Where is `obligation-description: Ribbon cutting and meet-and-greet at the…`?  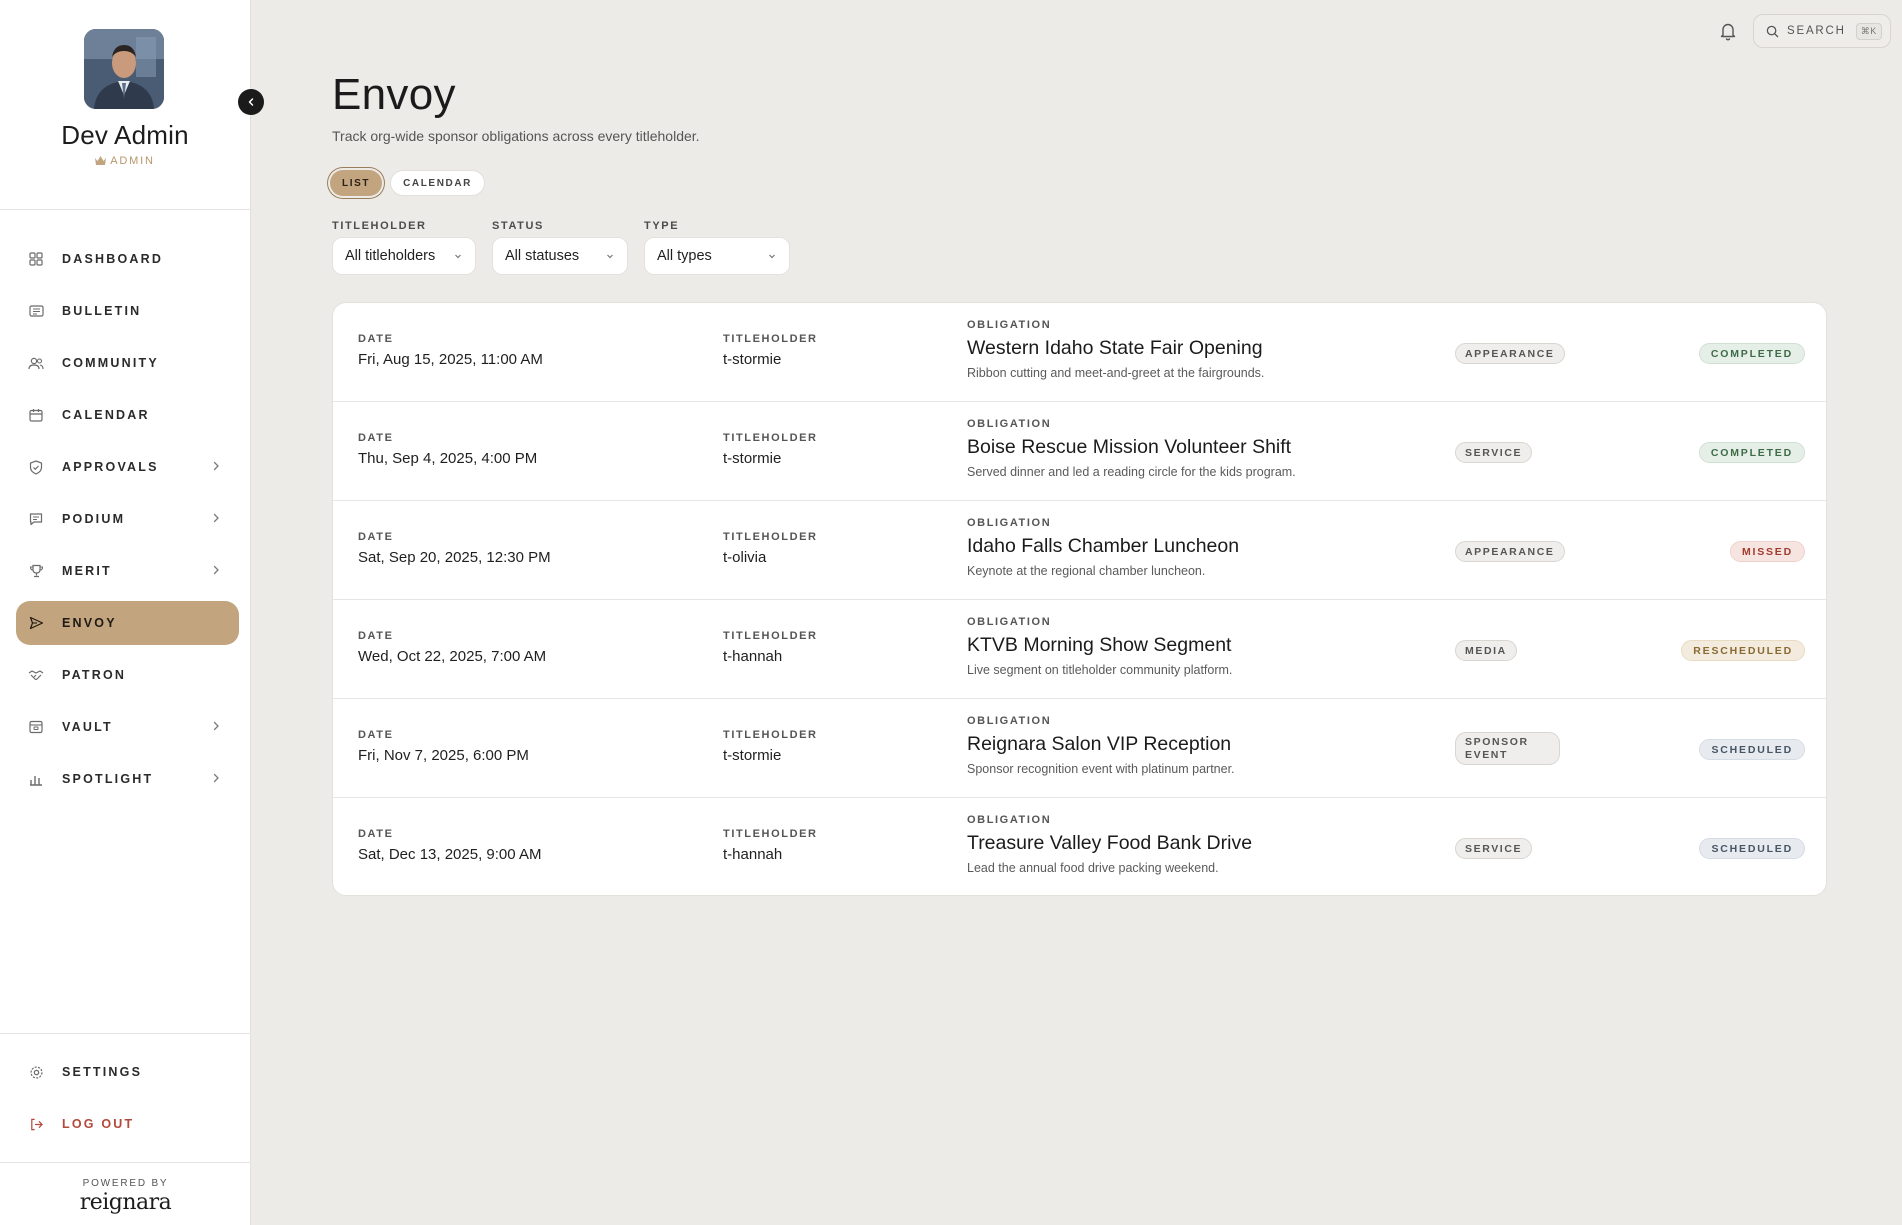 obligation-description: Ribbon cutting and meet-and-greet at the… is located at coordinates (1116, 373).